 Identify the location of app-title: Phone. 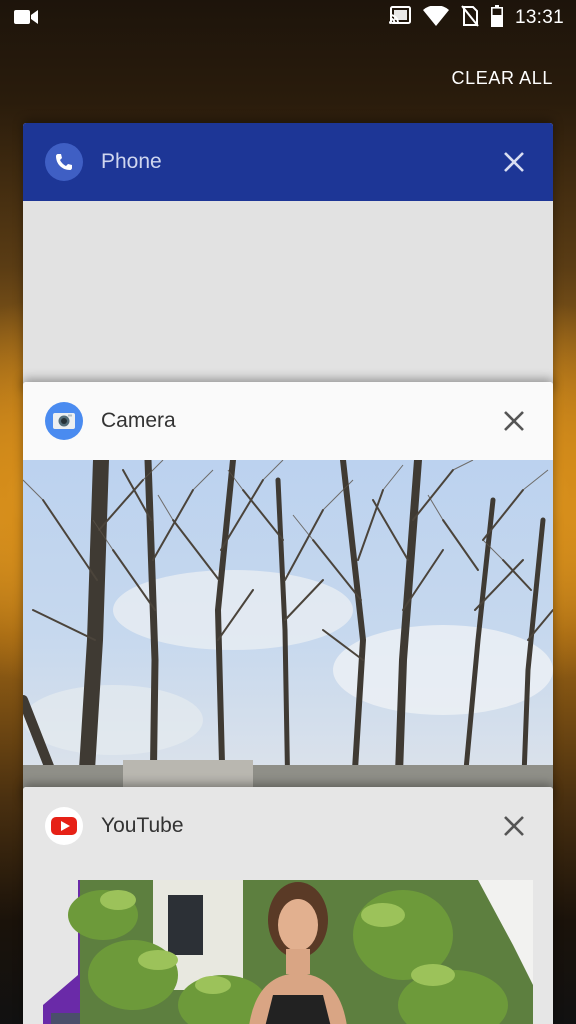
(131, 161).